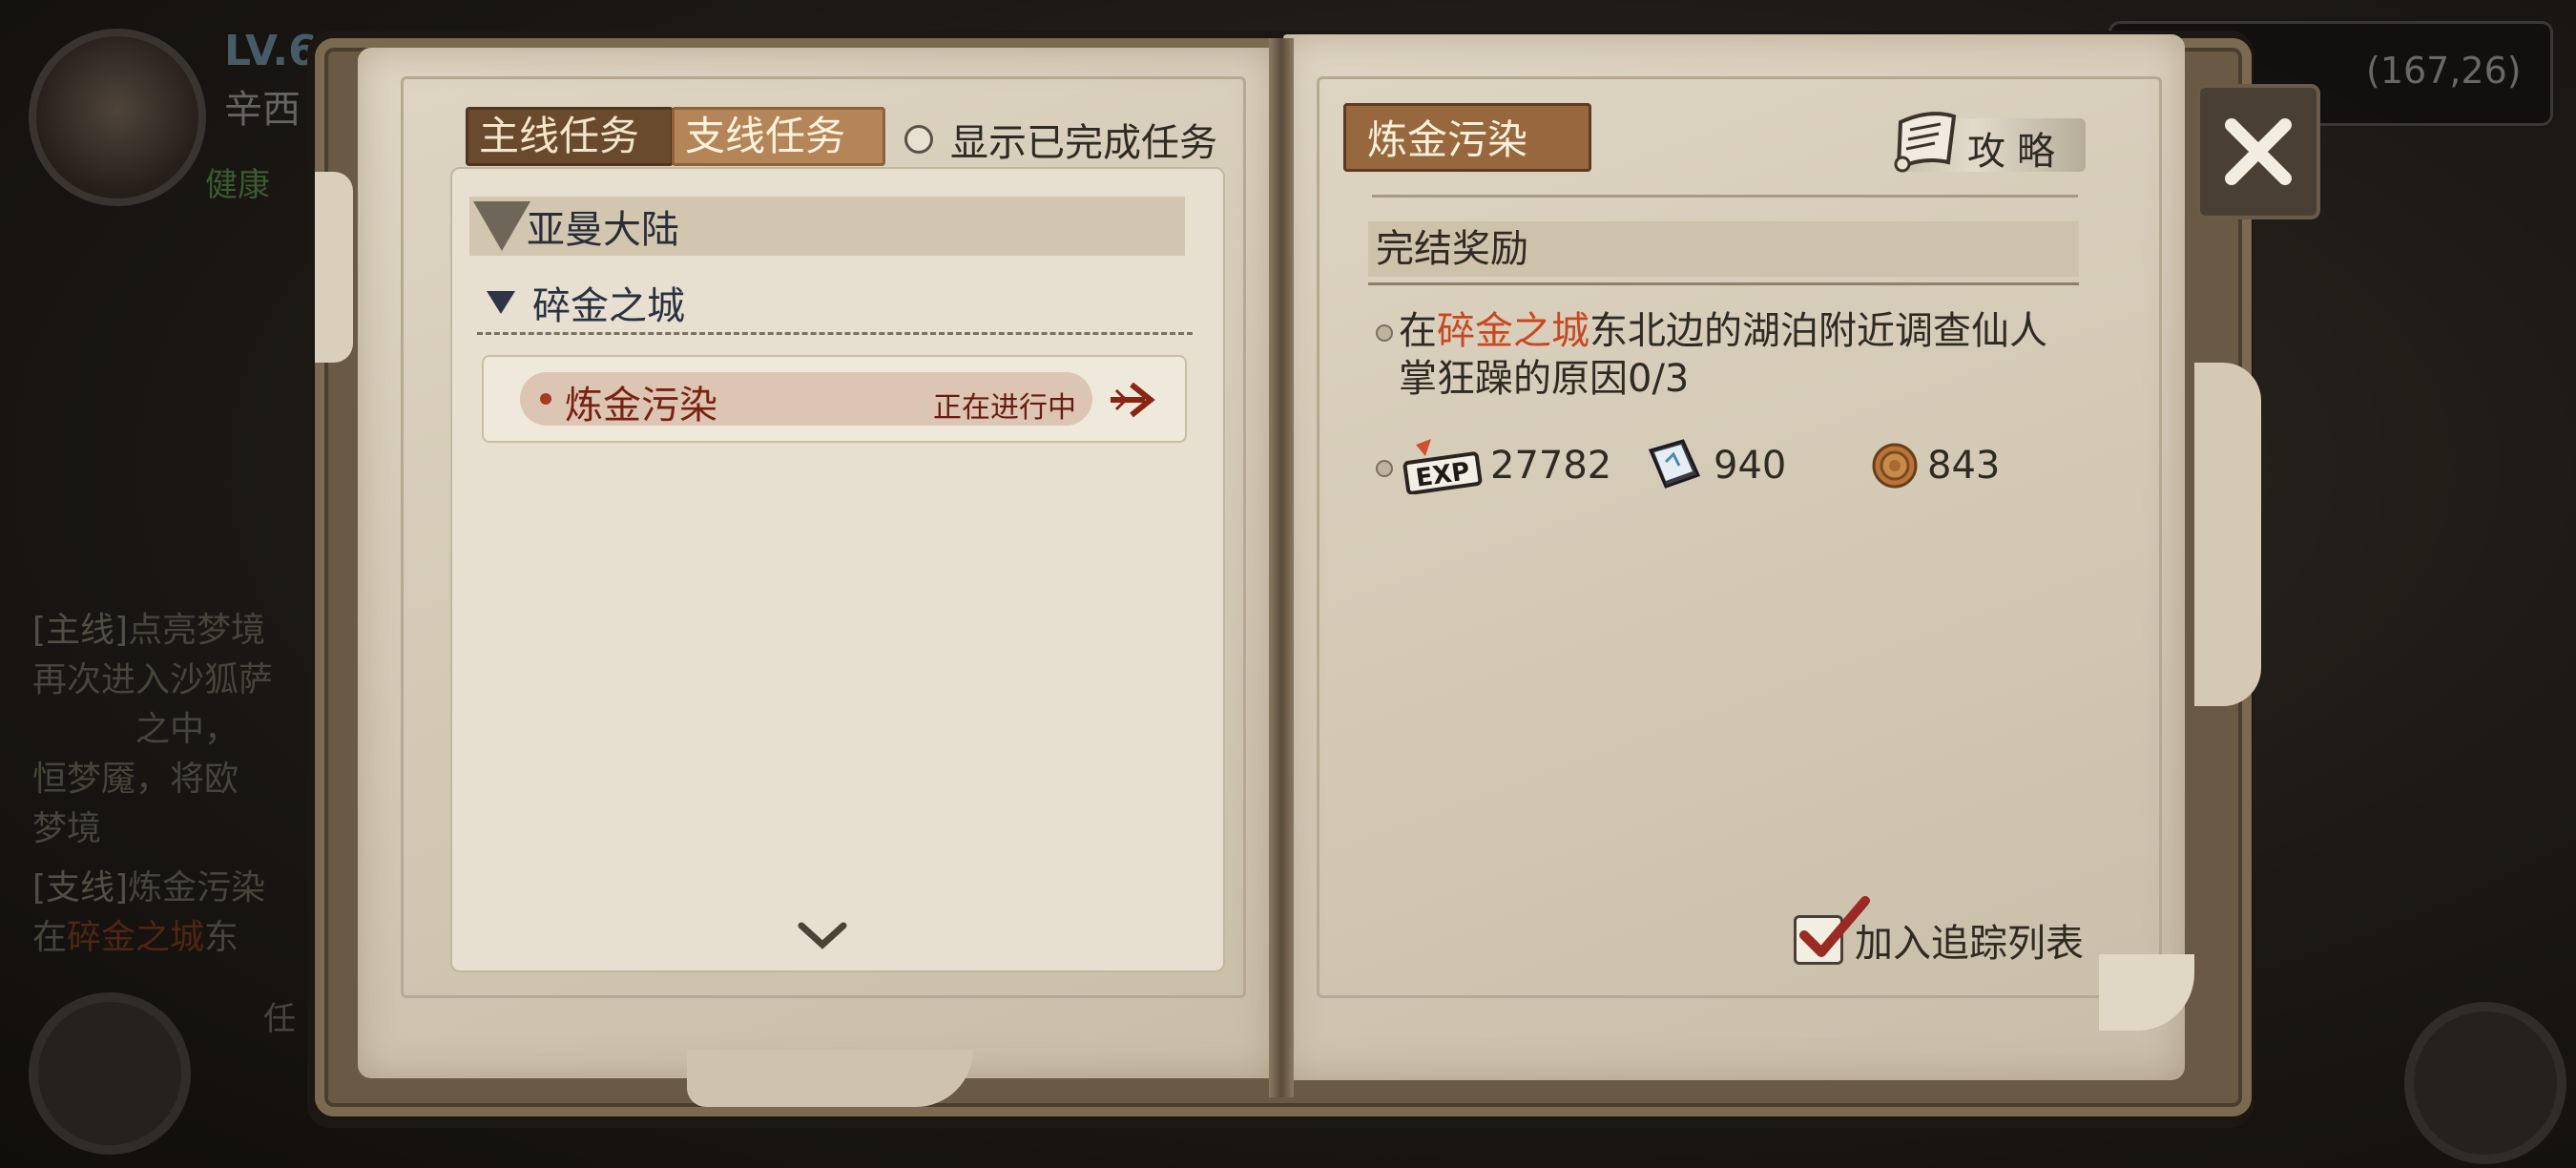 The height and width of the screenshot is (1168, 2576). Describe the element at coordinates (1442, 467) in the screenshot. I see `exp-icon: EXP` at that location.